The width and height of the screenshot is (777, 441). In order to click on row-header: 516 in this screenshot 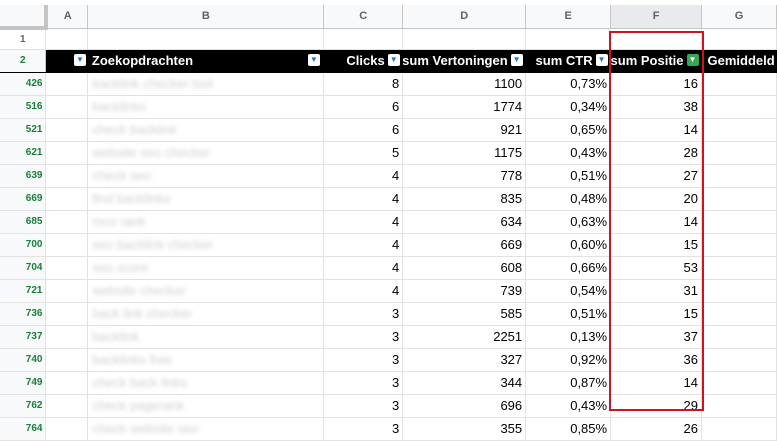, I will do `click(23, 107)`.